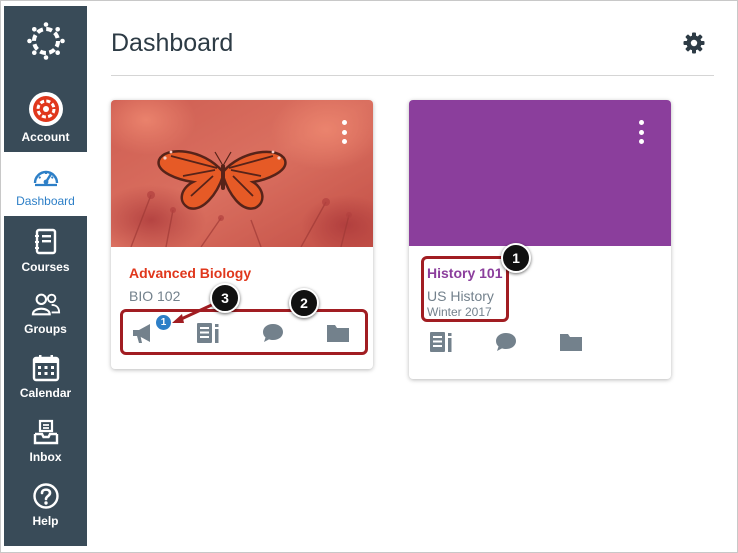  Describe the element at coordinates (540, 173) in the screenshot. I see `course-card-color-header` at that location.